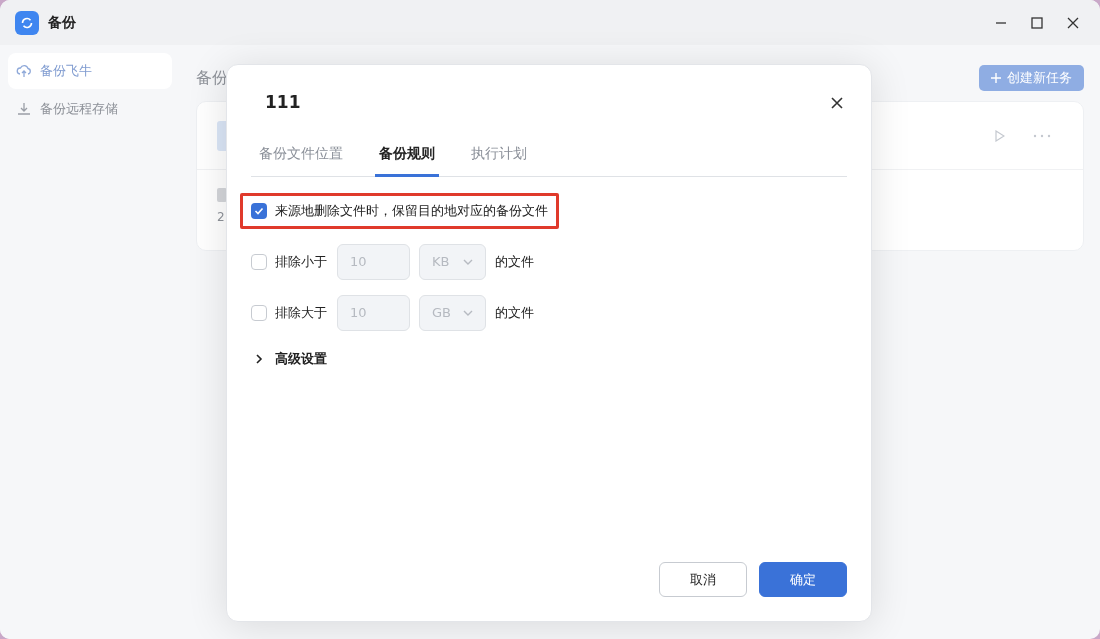 This screenshot has width=1100, height=639. What do you see at coordinates (996, 78) in the screenshot?
I see `plus-icon` at bounding box center [996, 78].